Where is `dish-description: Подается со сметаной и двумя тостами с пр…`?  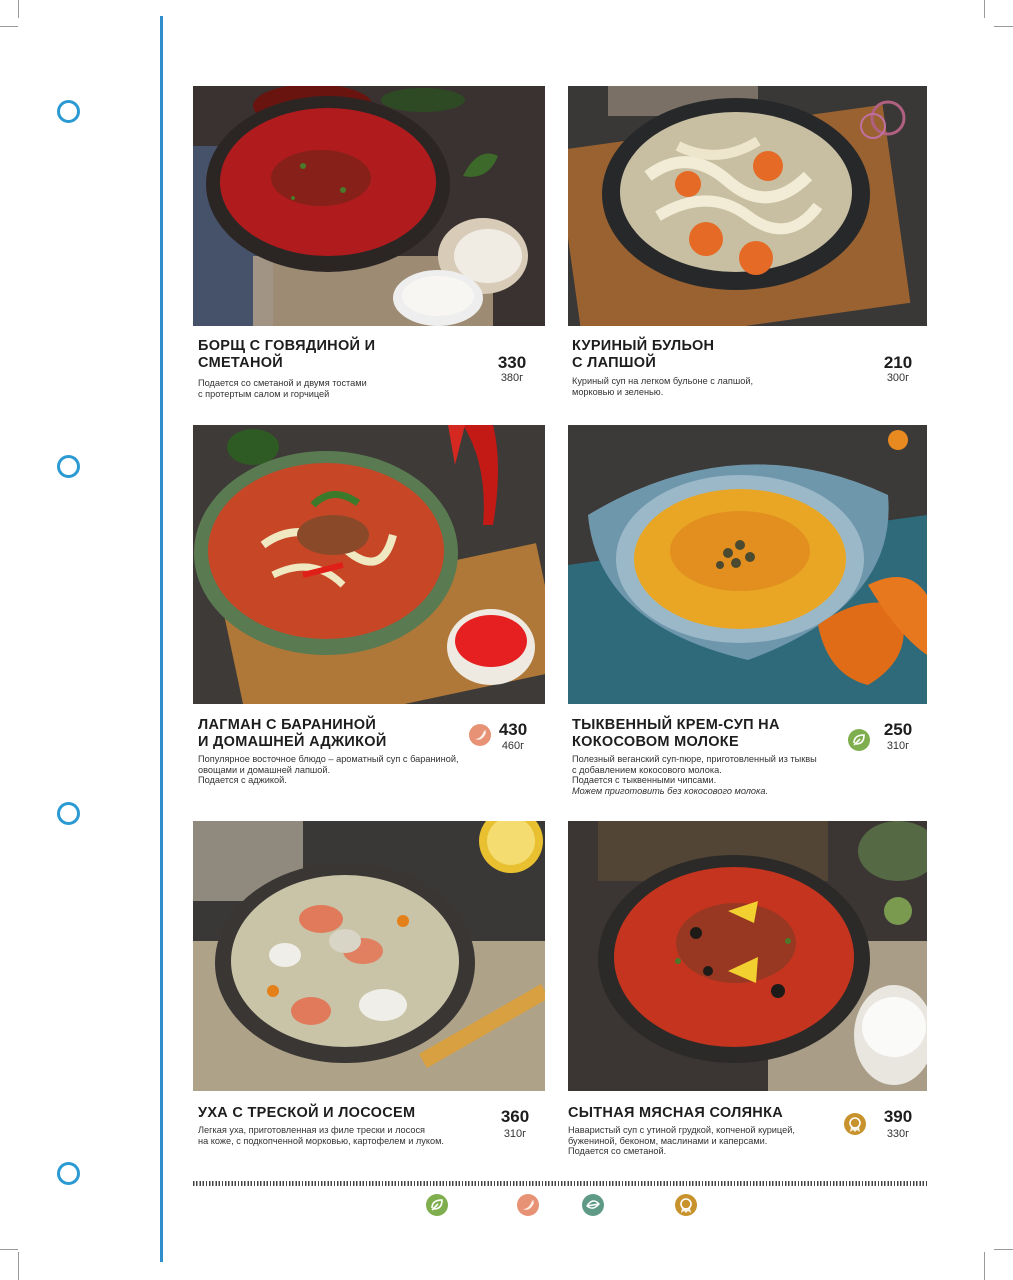 dish-description: Подается со сметаной и двумя тостами с пр… is located at coordinates (282, 388).